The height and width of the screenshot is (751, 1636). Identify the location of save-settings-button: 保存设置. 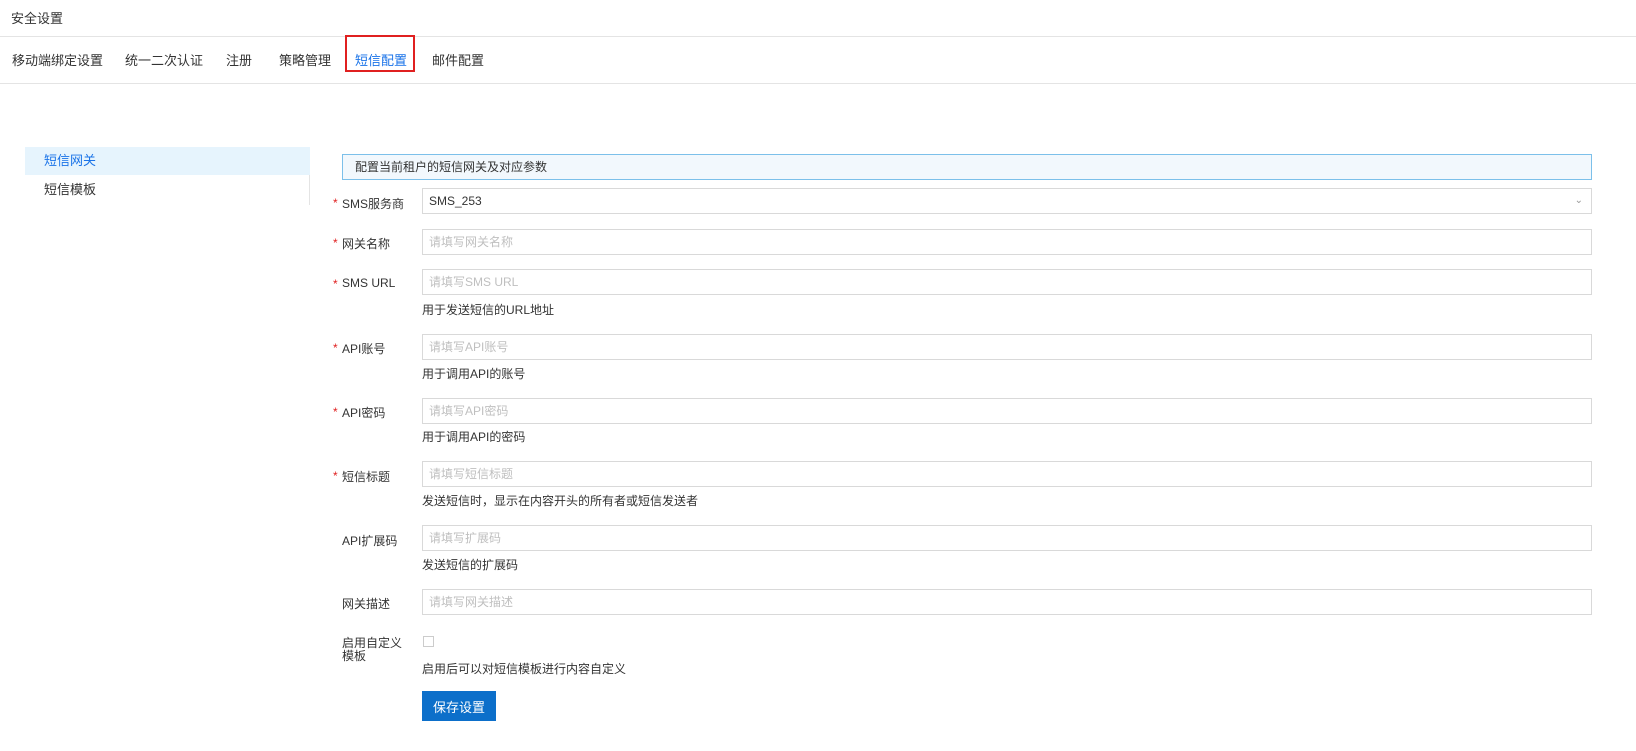
(459, 706).